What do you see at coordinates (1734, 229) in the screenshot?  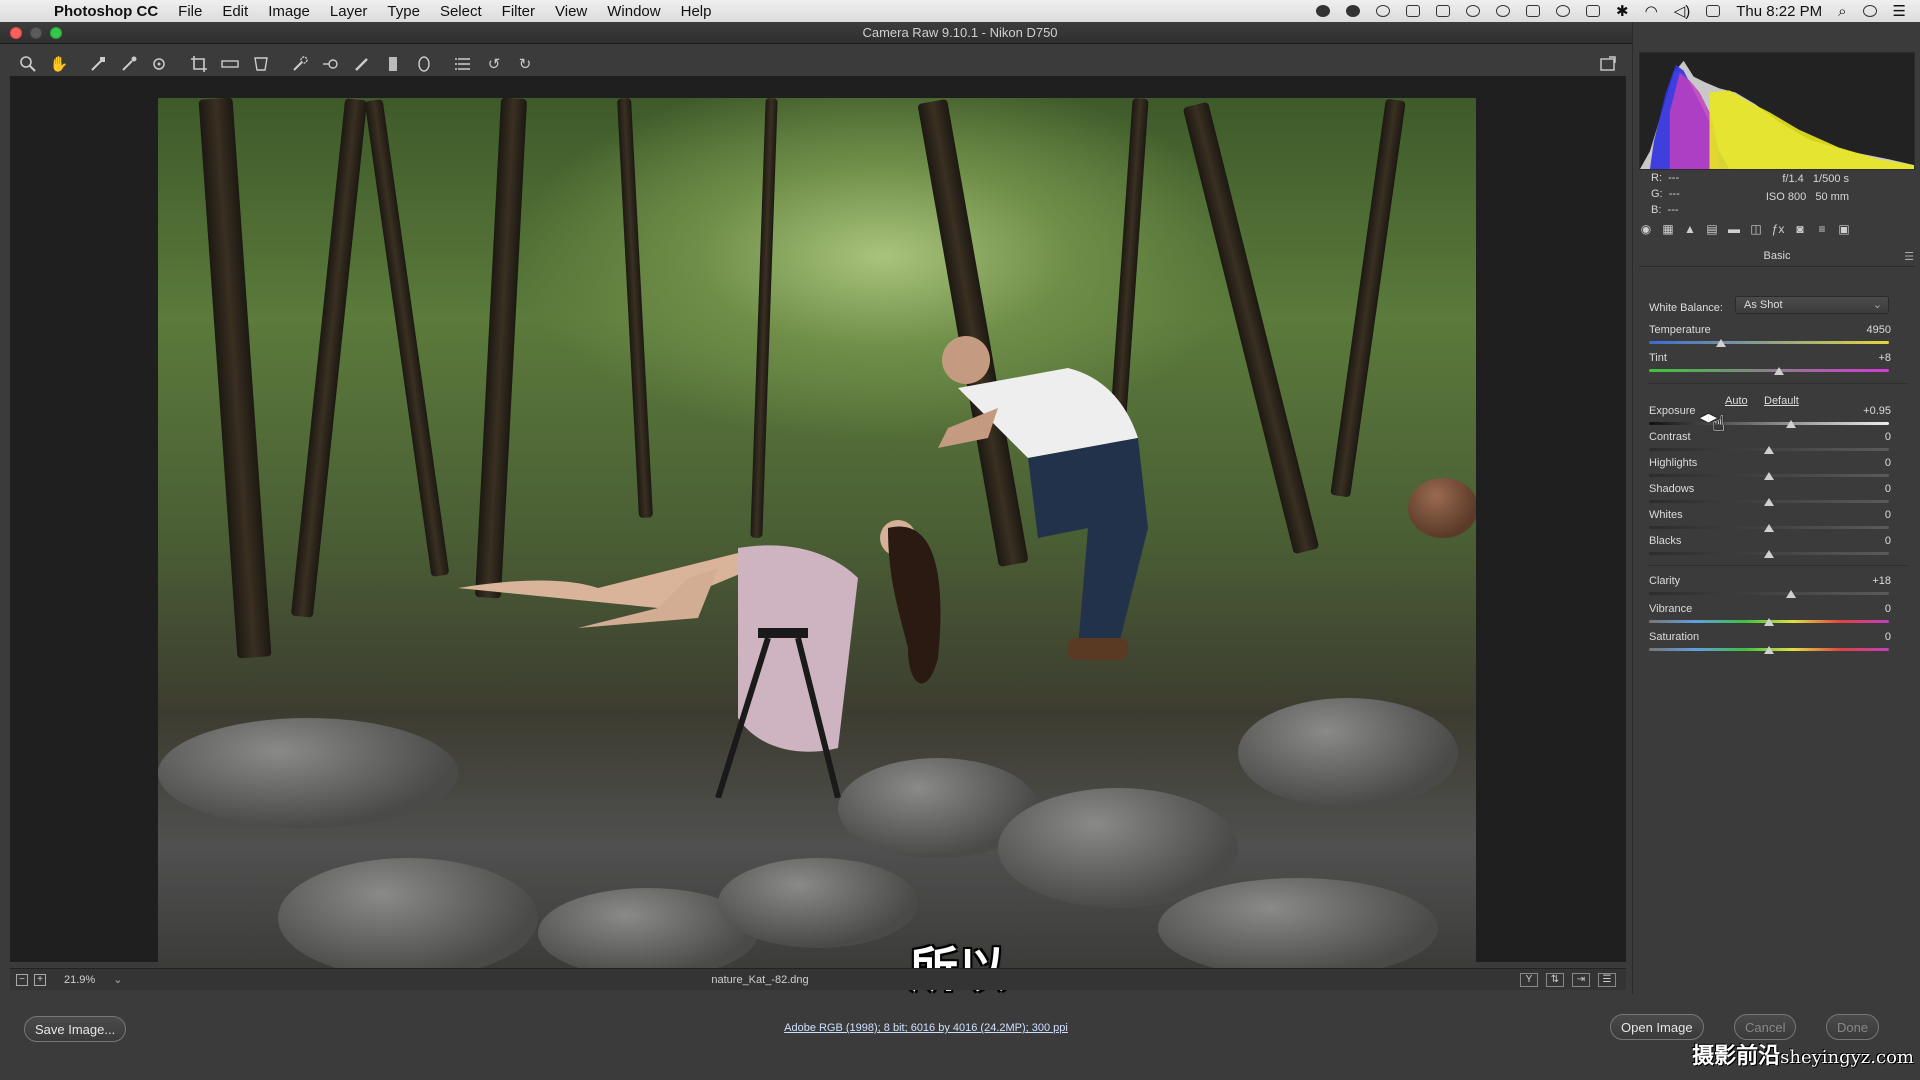 I see `split-toning-tab-icon: ▬` at bounding box center [1734, 229].